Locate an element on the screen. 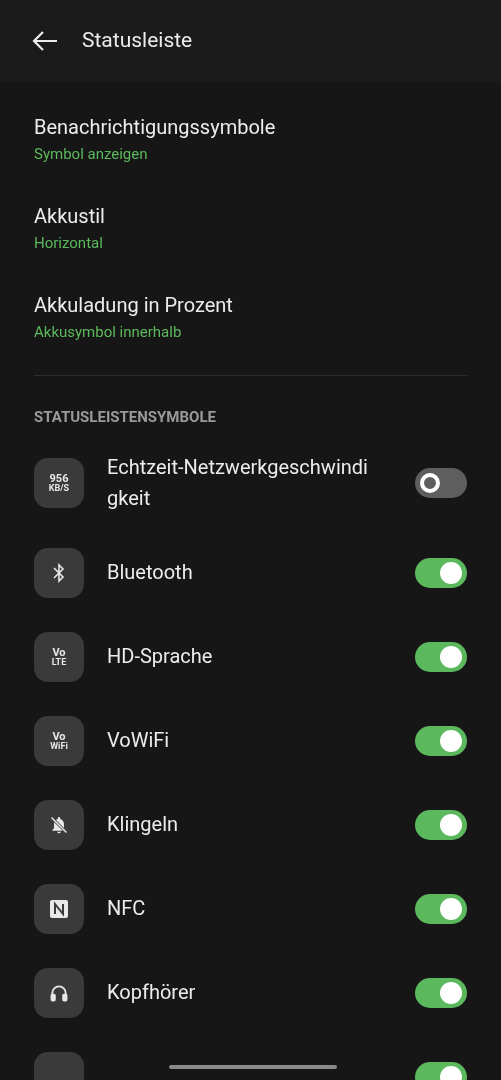 The height and width of the screenshot is (1080, 501). back-icon is located at coordinates (45, 41).